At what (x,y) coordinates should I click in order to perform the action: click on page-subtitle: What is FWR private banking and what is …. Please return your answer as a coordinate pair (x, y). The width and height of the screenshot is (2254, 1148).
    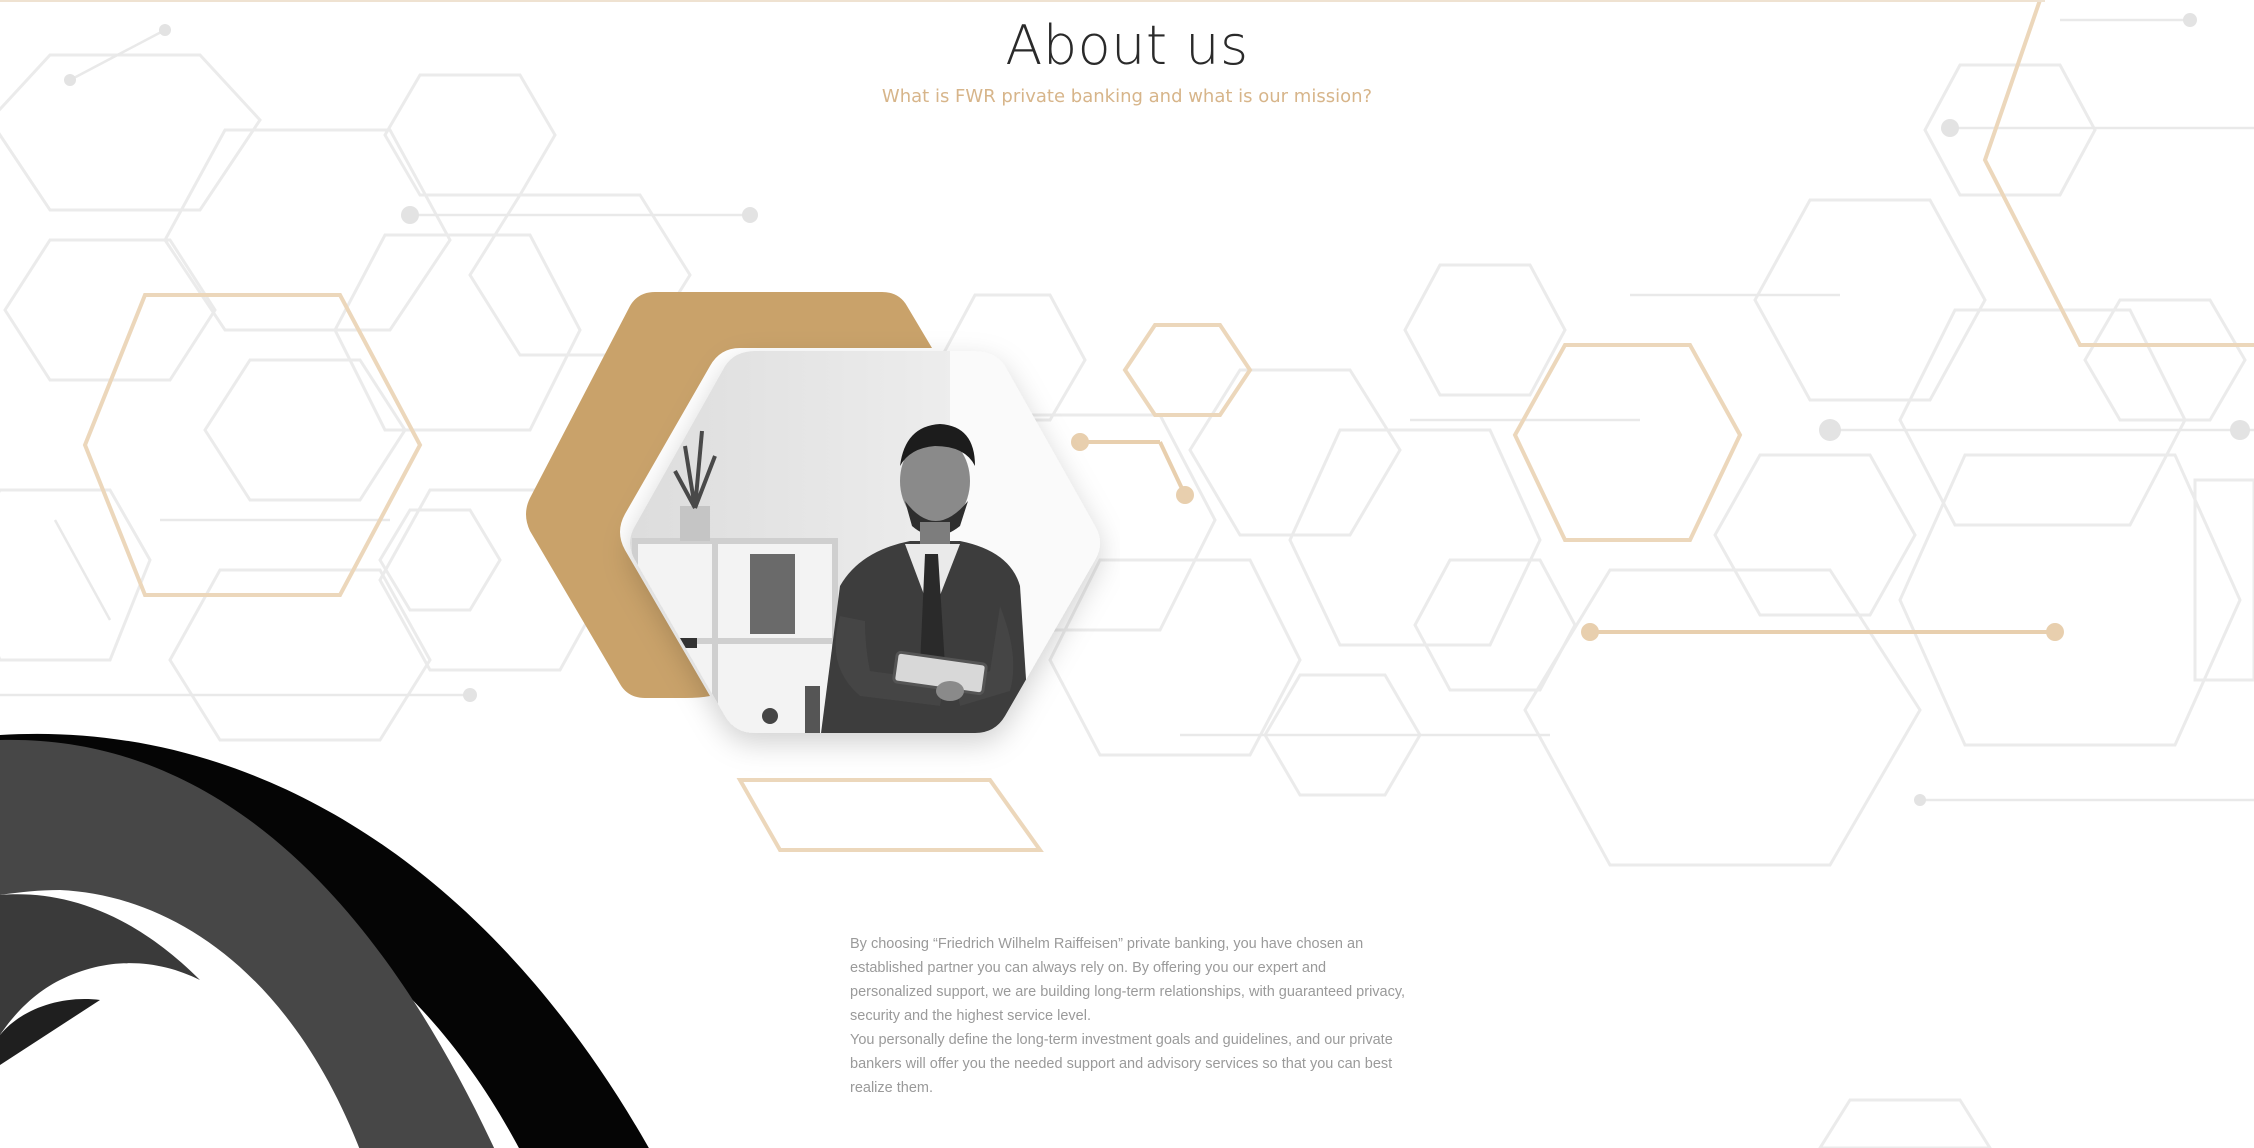
    Looking at the image, I should click on (1127, 96).